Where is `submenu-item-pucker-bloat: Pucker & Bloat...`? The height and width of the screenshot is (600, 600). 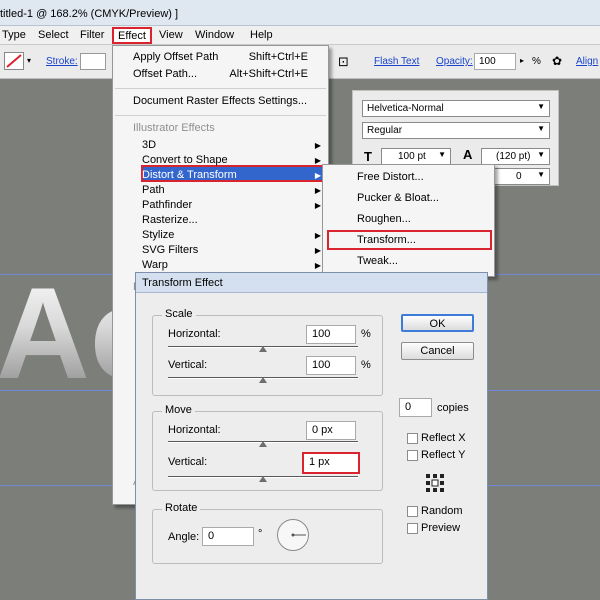 submenu-item-pucker-bloat: Pucker & Bloat... is located at coordinates (398, 198).